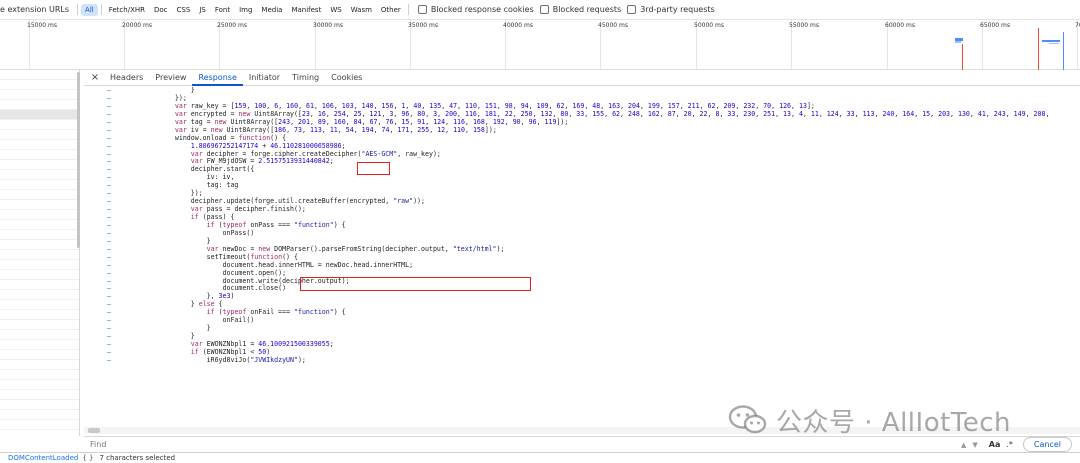 The height and width of the screenshot is (463, 1080). Describe the element at coordinates (391, 10) in the screenshot. I see `filter-other: Other` at that location.